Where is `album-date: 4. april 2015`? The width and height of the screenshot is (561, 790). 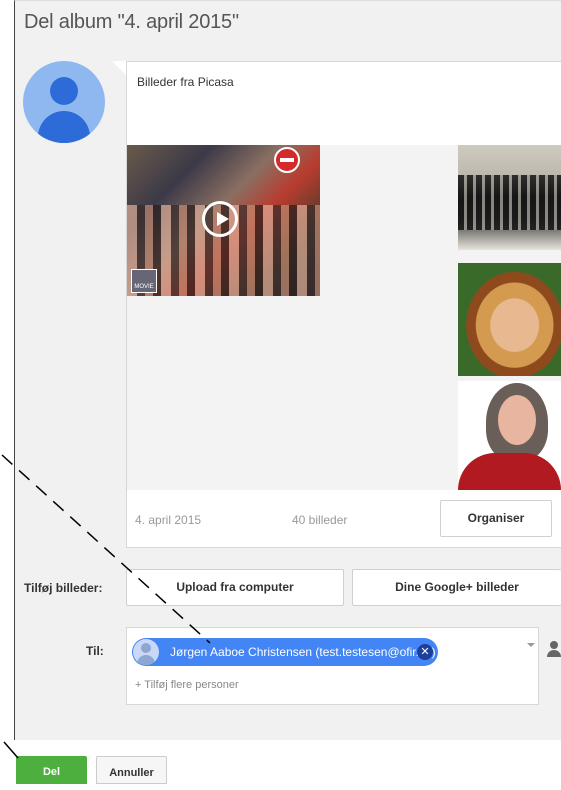
album-date: 4. april 2015 is located at coordinates (168, 520).